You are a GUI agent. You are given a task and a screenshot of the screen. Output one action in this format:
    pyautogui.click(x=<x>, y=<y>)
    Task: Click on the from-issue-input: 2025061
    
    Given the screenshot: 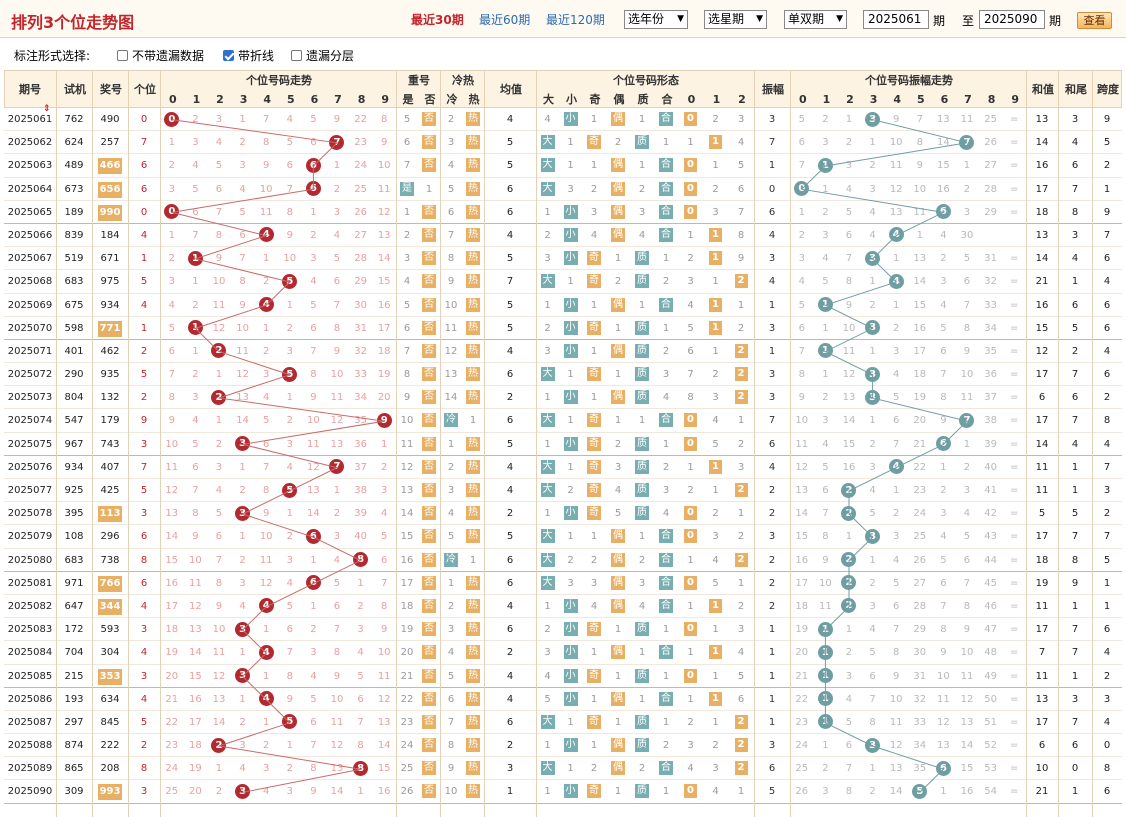 What is the action you would take?
    pyautogui.click(x=896, y=19)
    